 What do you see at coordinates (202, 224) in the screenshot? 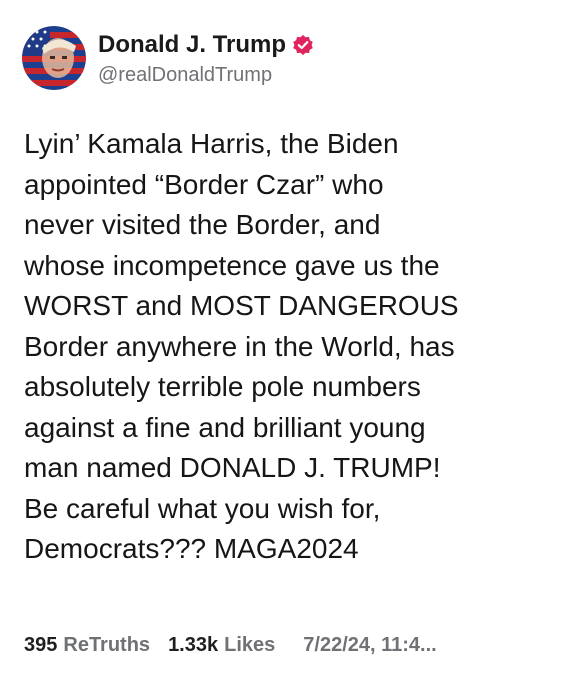
I see `post-line: never visited the Border, and` at bounding box center [202, 224].